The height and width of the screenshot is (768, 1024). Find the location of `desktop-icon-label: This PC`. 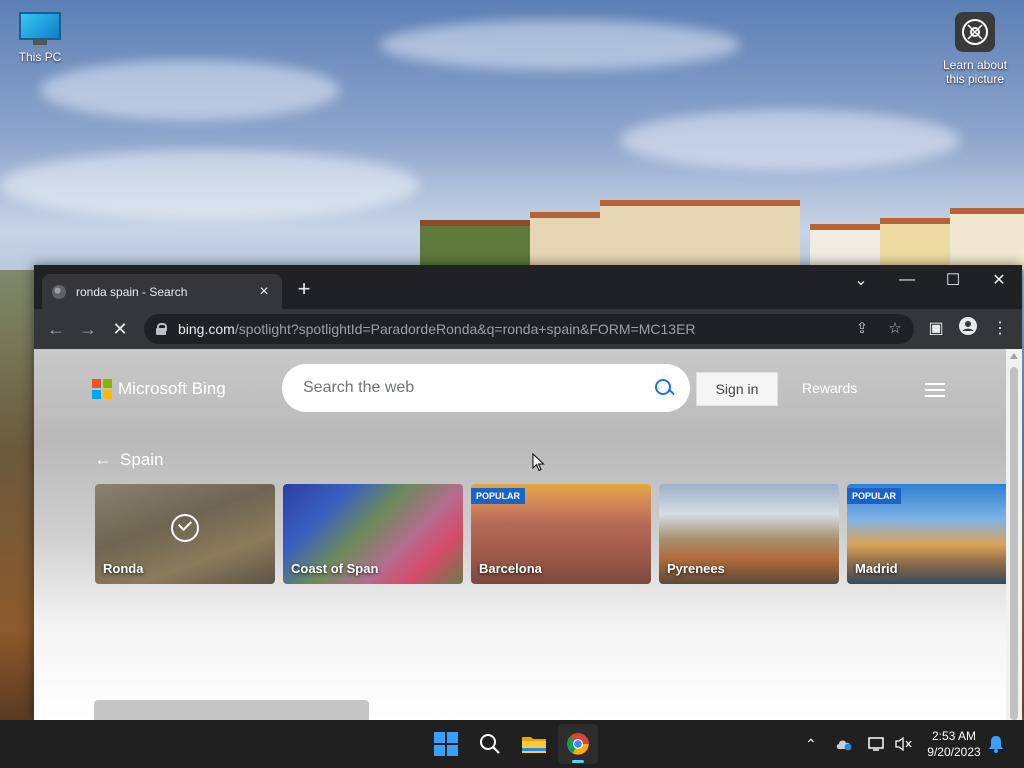

desktop-icon-label: This PC is located at coordinates (40, 57).